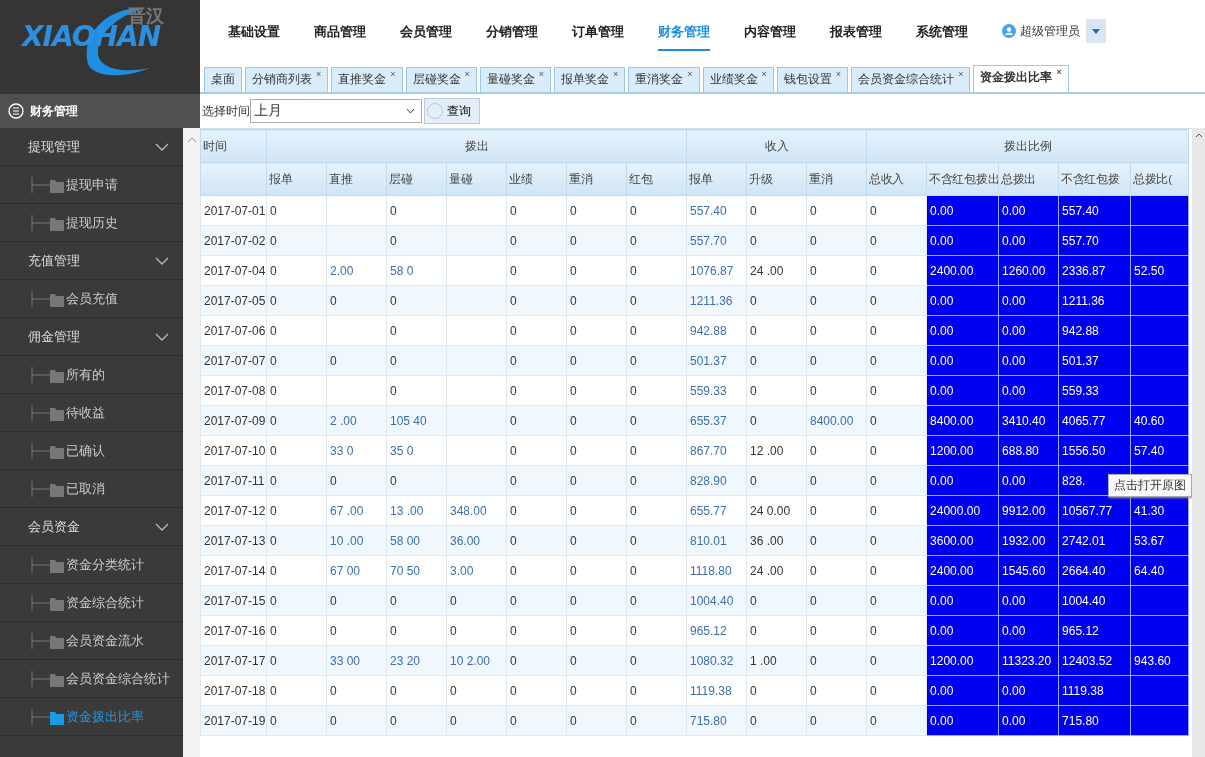 Image resolution: width=1205 pixels, height=757 pixels. Describe the element at coordinates (716, 420) in the screenshot. I see `table-cell: 655.37` at that location.